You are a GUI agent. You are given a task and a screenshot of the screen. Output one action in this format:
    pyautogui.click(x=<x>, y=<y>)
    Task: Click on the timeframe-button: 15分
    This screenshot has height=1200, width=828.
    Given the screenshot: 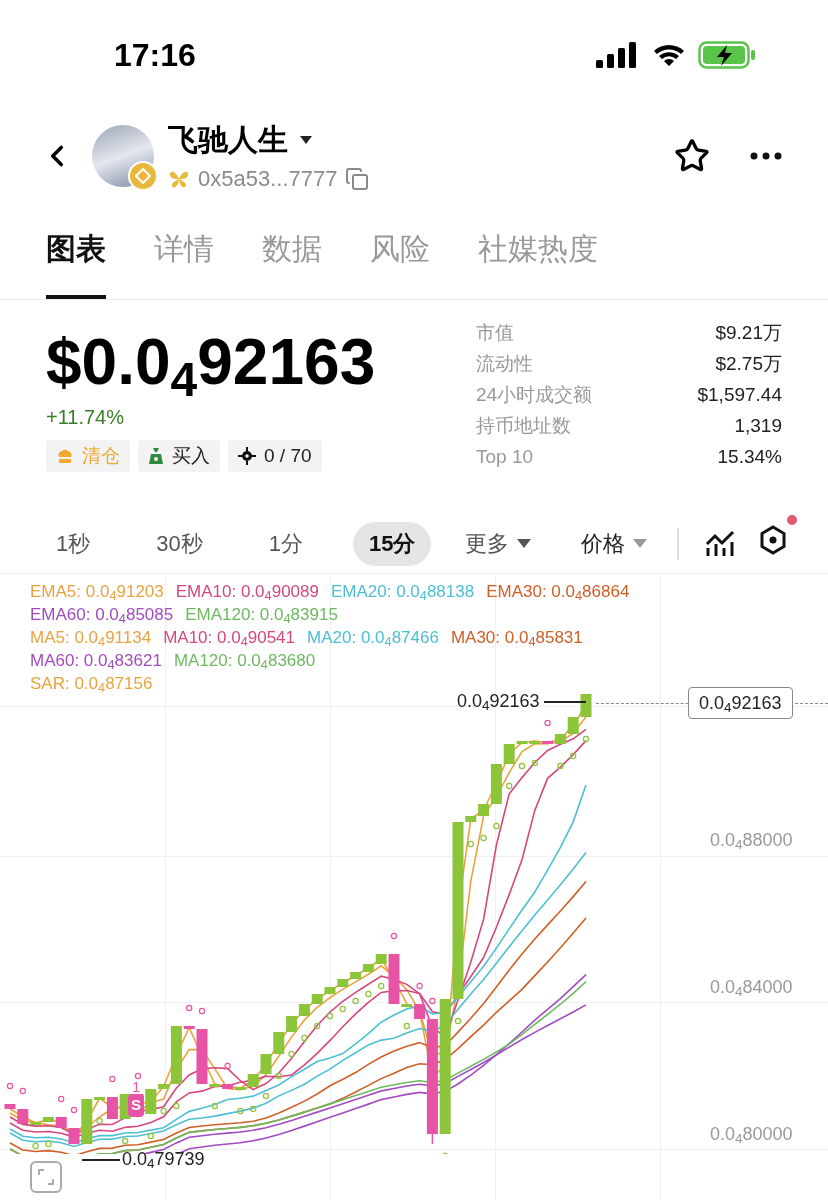 What is the action you would take?
    pyautogui.click(x=392, y=543)
    